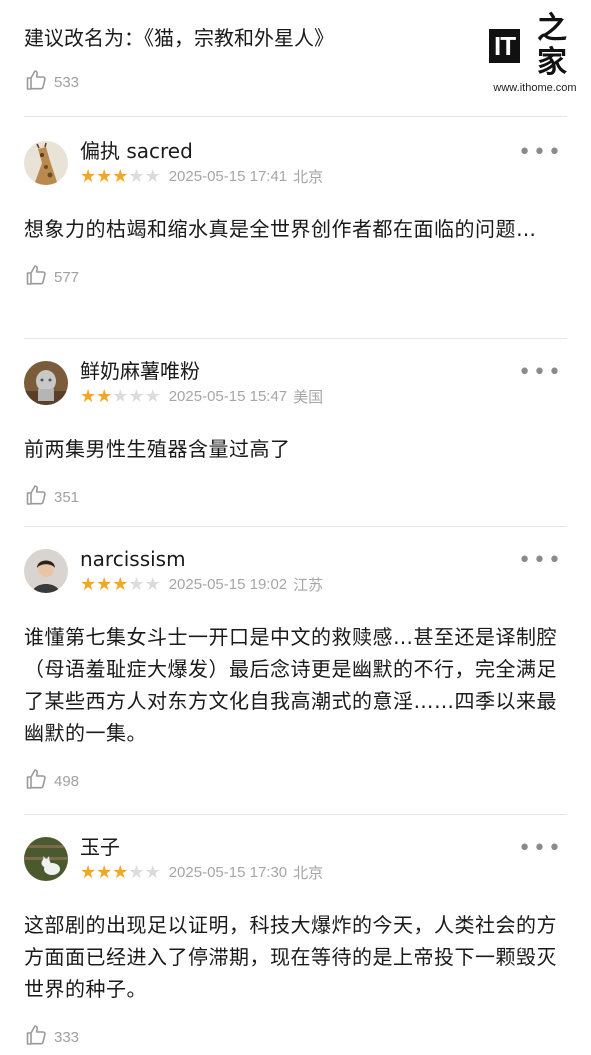 Image resolution: width=591 pixels, height=1055 pixels. I want to click on like-count: 498, so click(67, 781).